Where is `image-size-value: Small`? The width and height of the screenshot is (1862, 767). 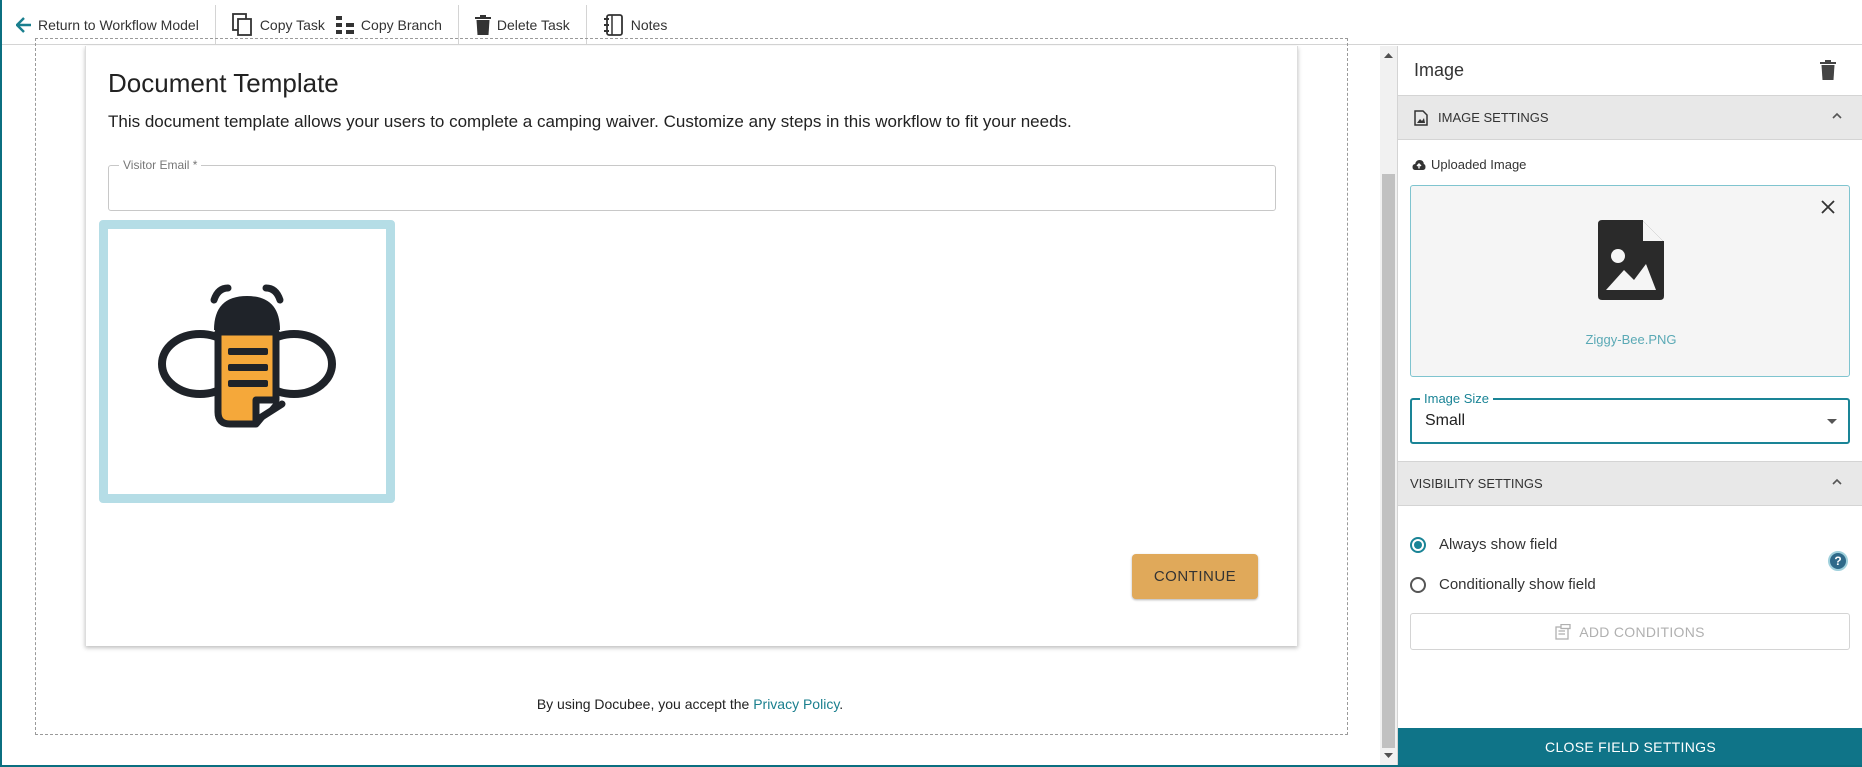 image-size-value: Small is located at coordinates (1445, 420).